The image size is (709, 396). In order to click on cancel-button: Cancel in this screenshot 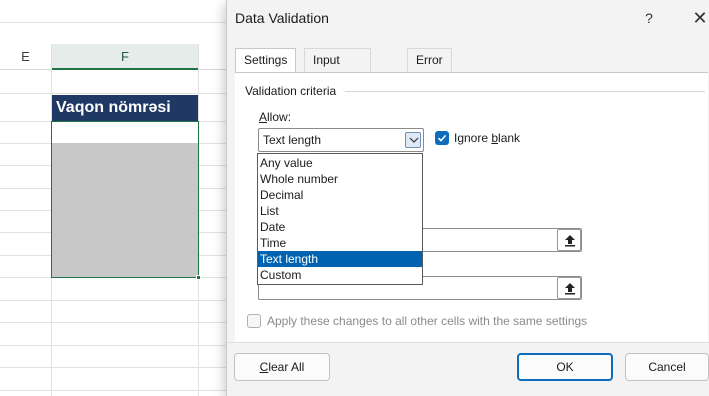, I will do `click(667, 367)`.